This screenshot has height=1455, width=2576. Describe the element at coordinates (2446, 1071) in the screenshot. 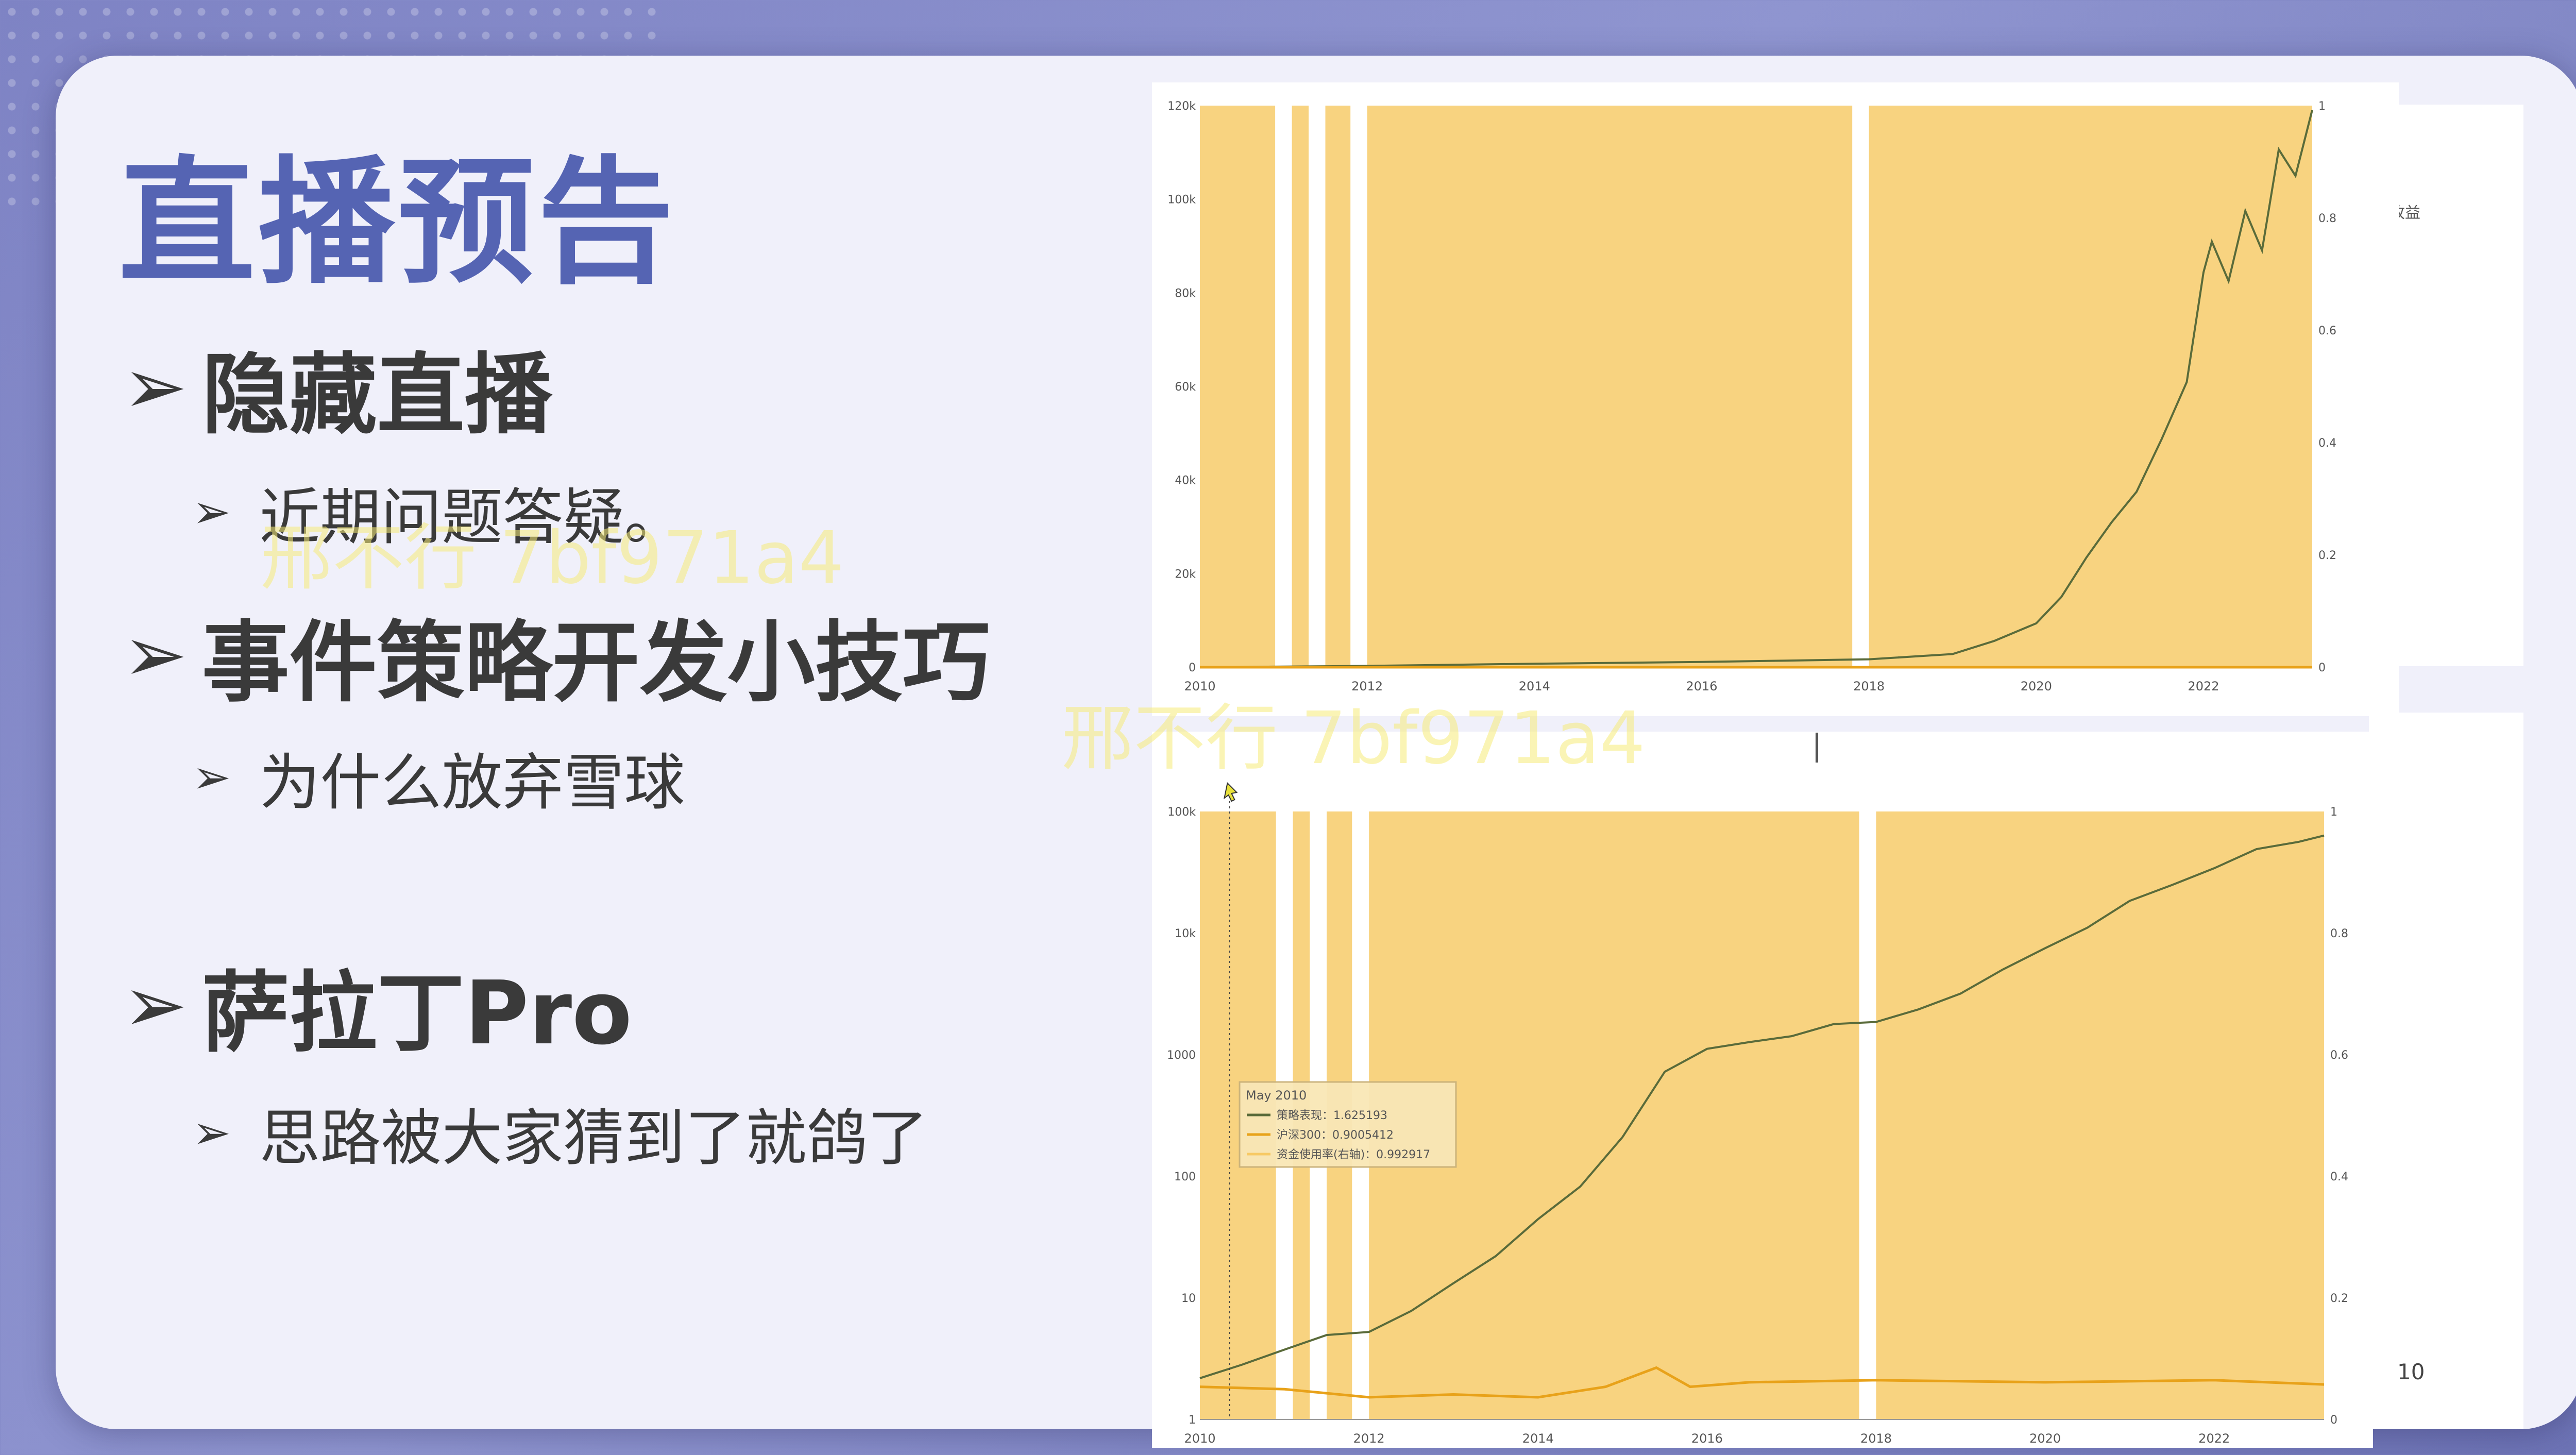

I see `legend-strip-bottom` at that location.